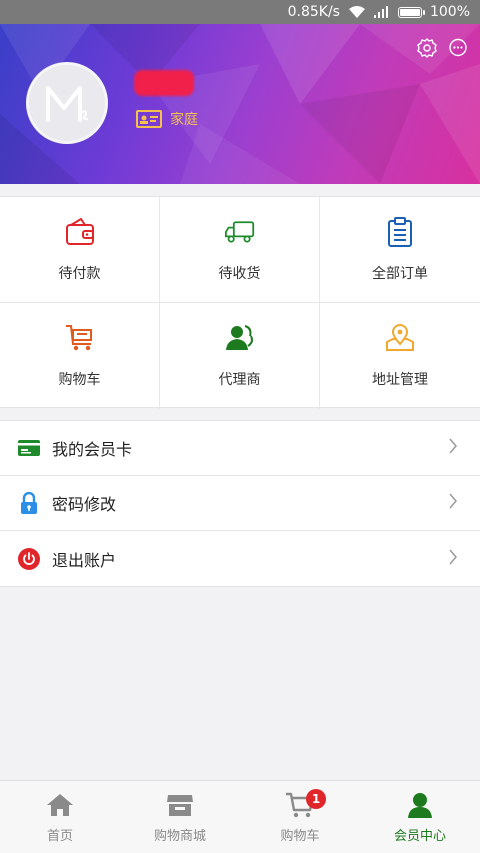 The height and width of the screenshot is (853, 480). Describe the element at coordinates (80, 356) in the screenshot. I see `grid-item-shopping-cart: 购物车` at that location.